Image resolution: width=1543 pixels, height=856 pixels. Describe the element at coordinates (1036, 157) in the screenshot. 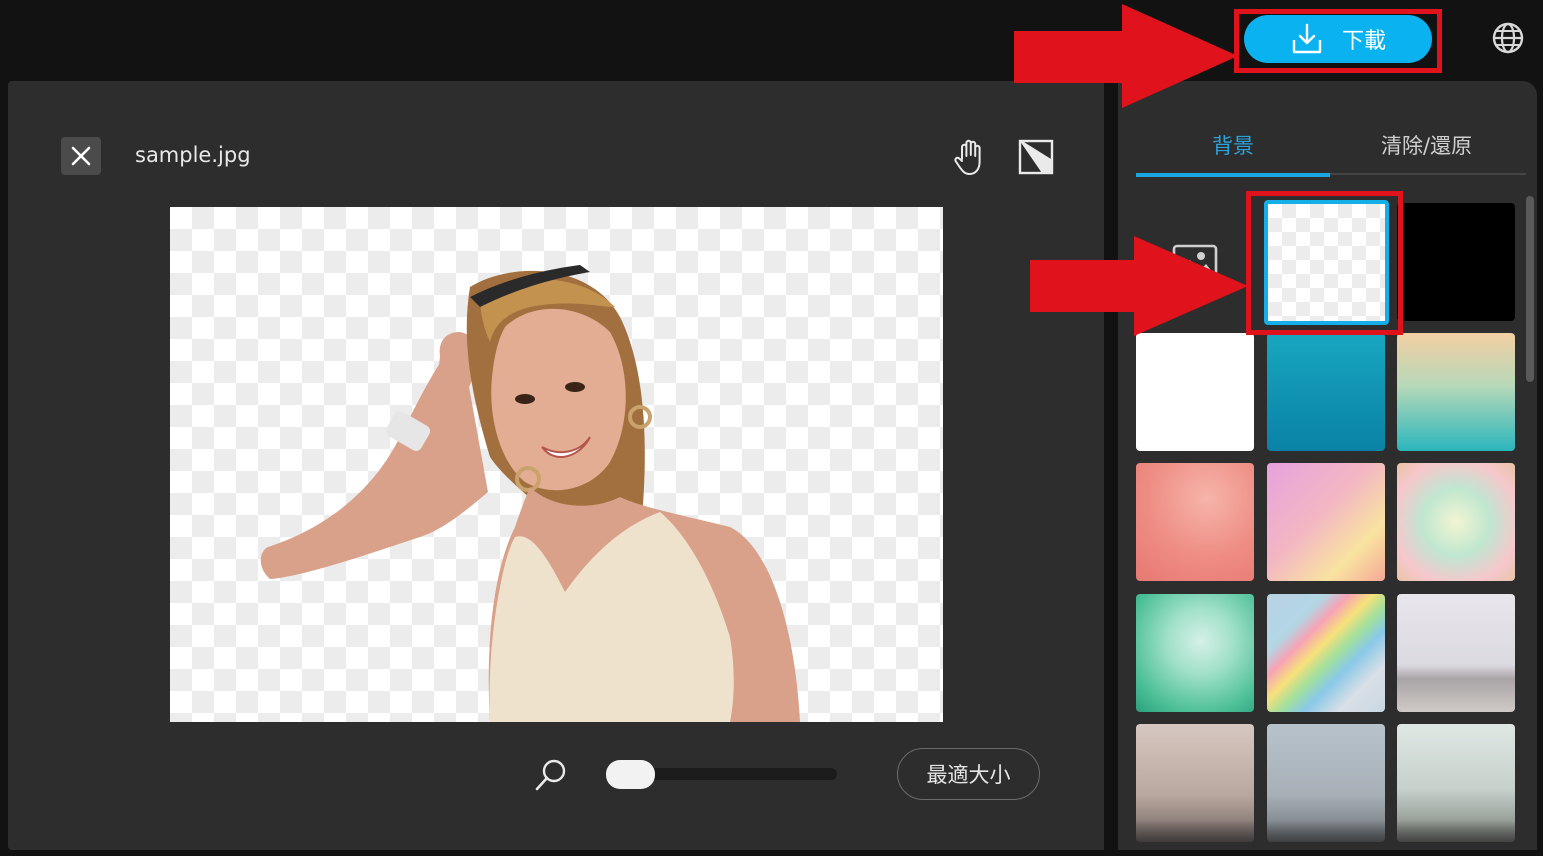

I see `eraser-icon` at that location.